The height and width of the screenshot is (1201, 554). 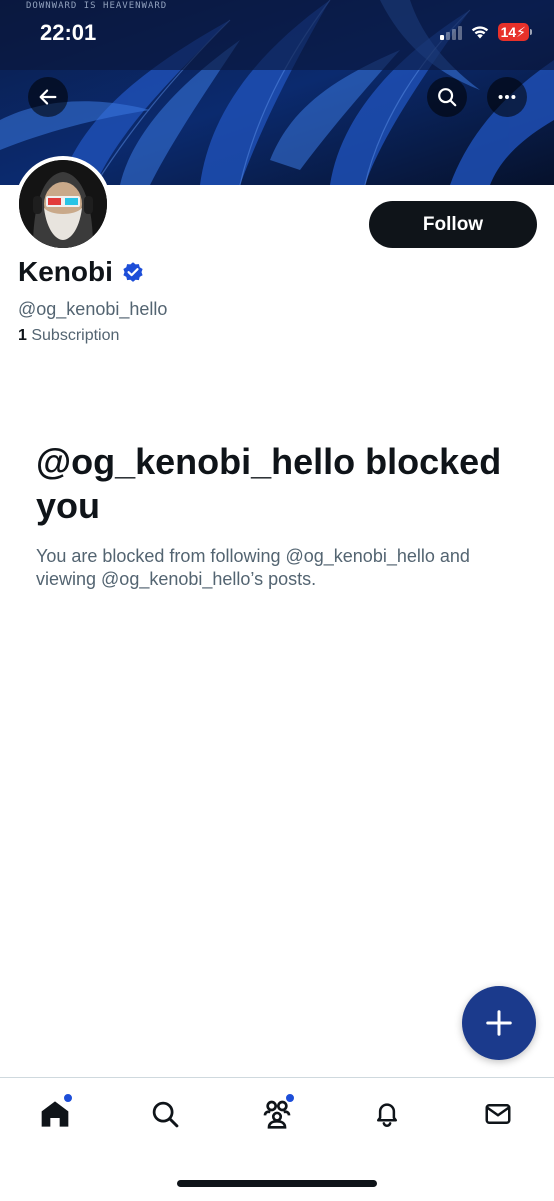 I want to click on back-button, so click(x=48, y=97).